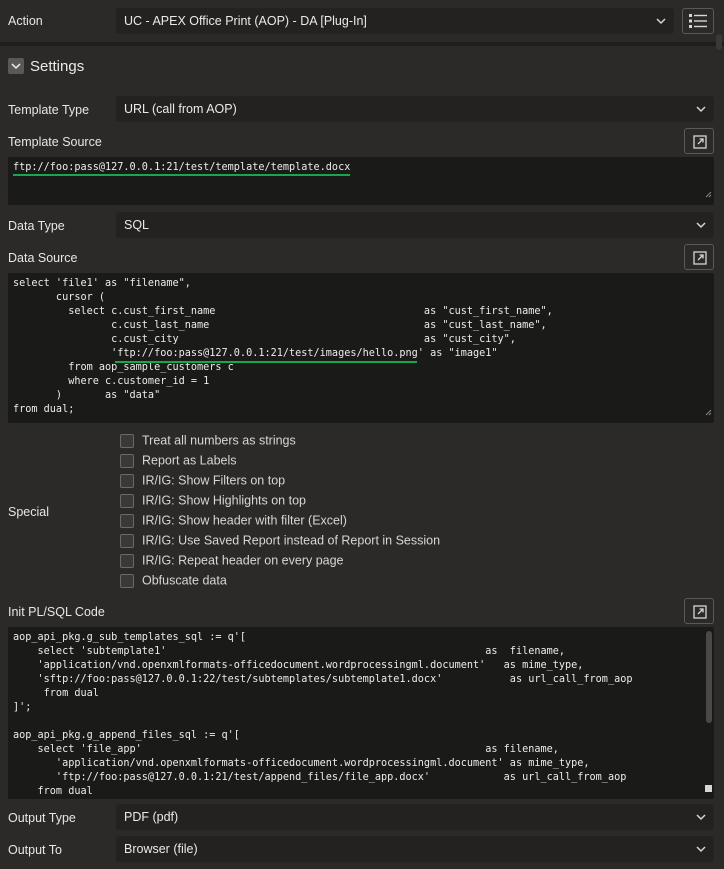 The width and height of the screenshot is (724, 869). I want to click on expand-data-source-button, so click(699, 257).